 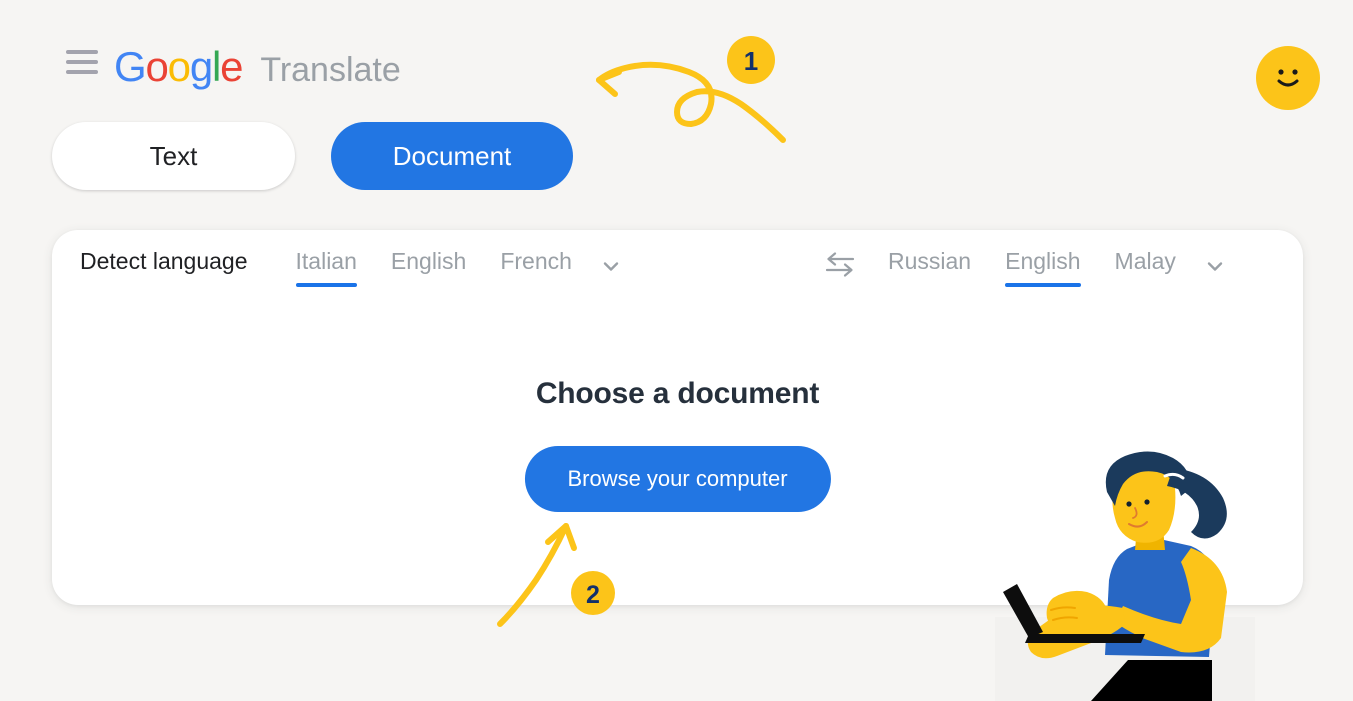 I want to click on product-name: Translate, so click(x=330, y=70).